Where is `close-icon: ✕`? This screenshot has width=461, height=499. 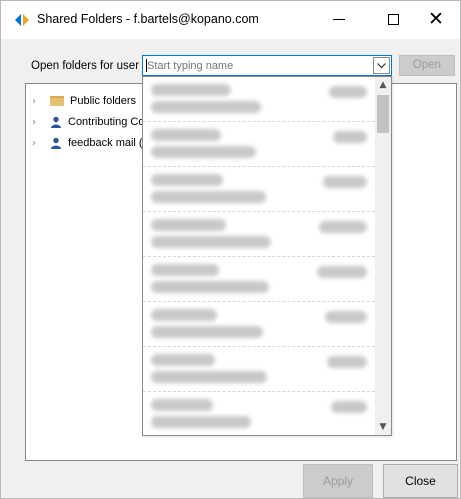 close-icon: ✕ is located at coordinates (436, 19).